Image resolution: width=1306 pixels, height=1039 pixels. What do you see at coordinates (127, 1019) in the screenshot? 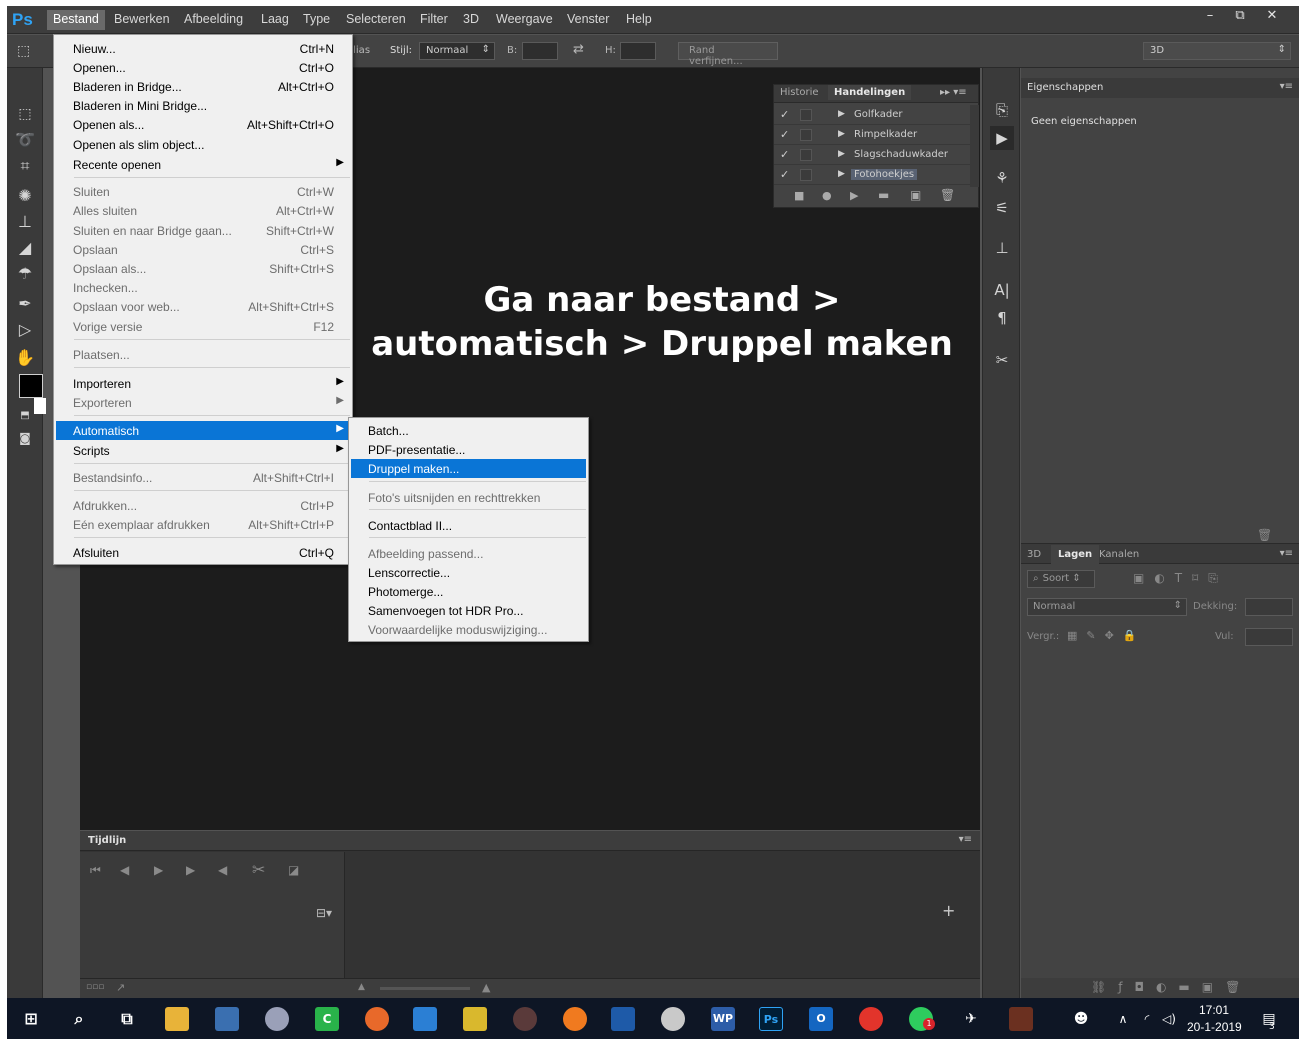
I see `task-view-icon: ⧉` at bounding box center [127, 1019].